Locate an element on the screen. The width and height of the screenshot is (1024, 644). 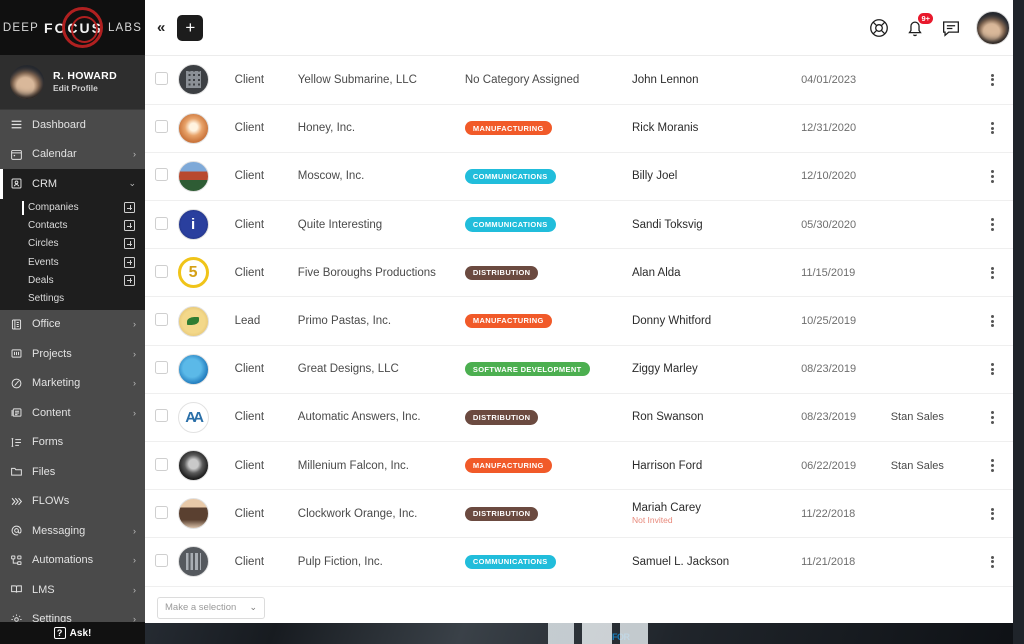
ask-button: ? Ask! is located at coordinates (72, 633).